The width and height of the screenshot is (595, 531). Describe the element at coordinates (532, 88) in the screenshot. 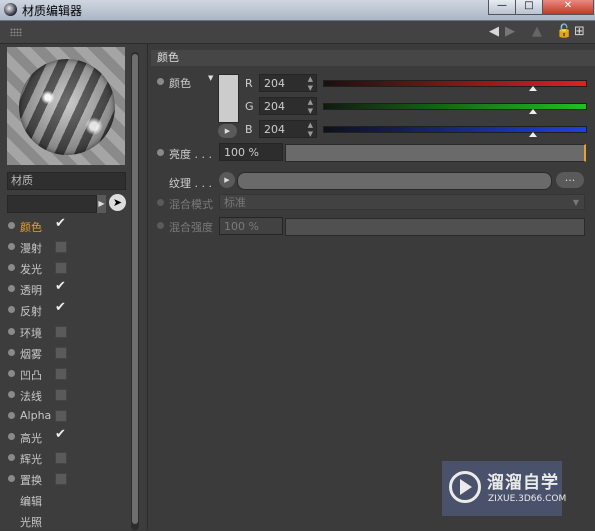

I see `r-slider-handle` at that location.